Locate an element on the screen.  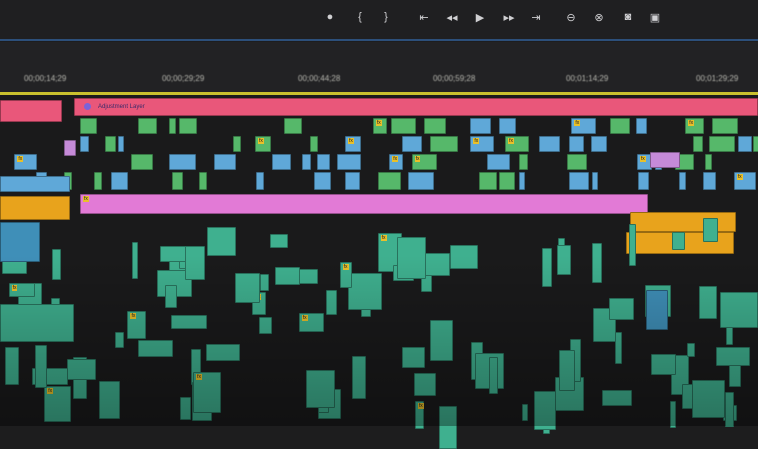
step-back-icon: ◂◂ is located at coordinates (452, 17).